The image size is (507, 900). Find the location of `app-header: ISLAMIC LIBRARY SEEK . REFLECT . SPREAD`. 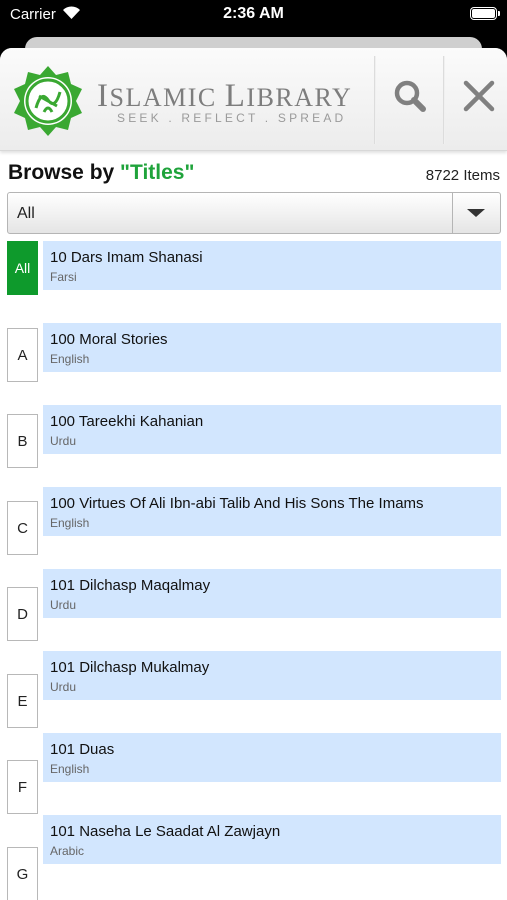

app-header: ISLAMIC LIBRARY SEEK . REFLECT . SPREAD is located at coordinates (253, 99).